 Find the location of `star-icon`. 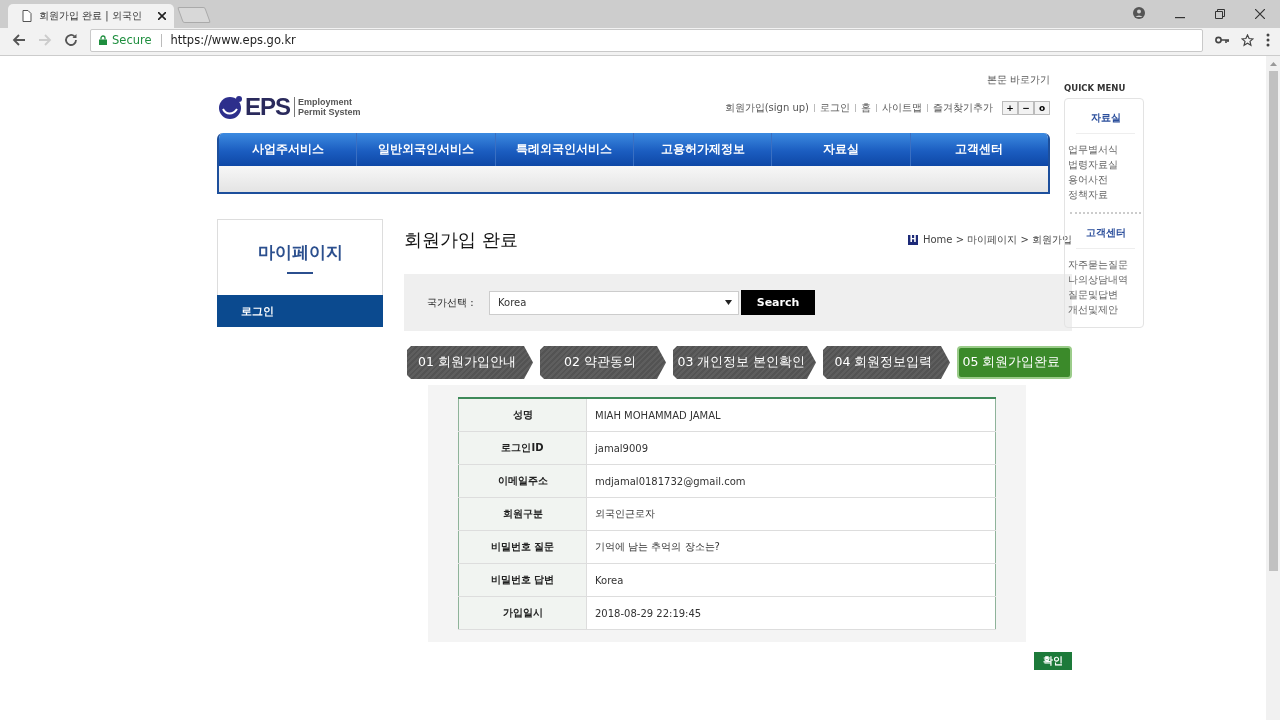

star-icon is located at coordinates (1247, 40).